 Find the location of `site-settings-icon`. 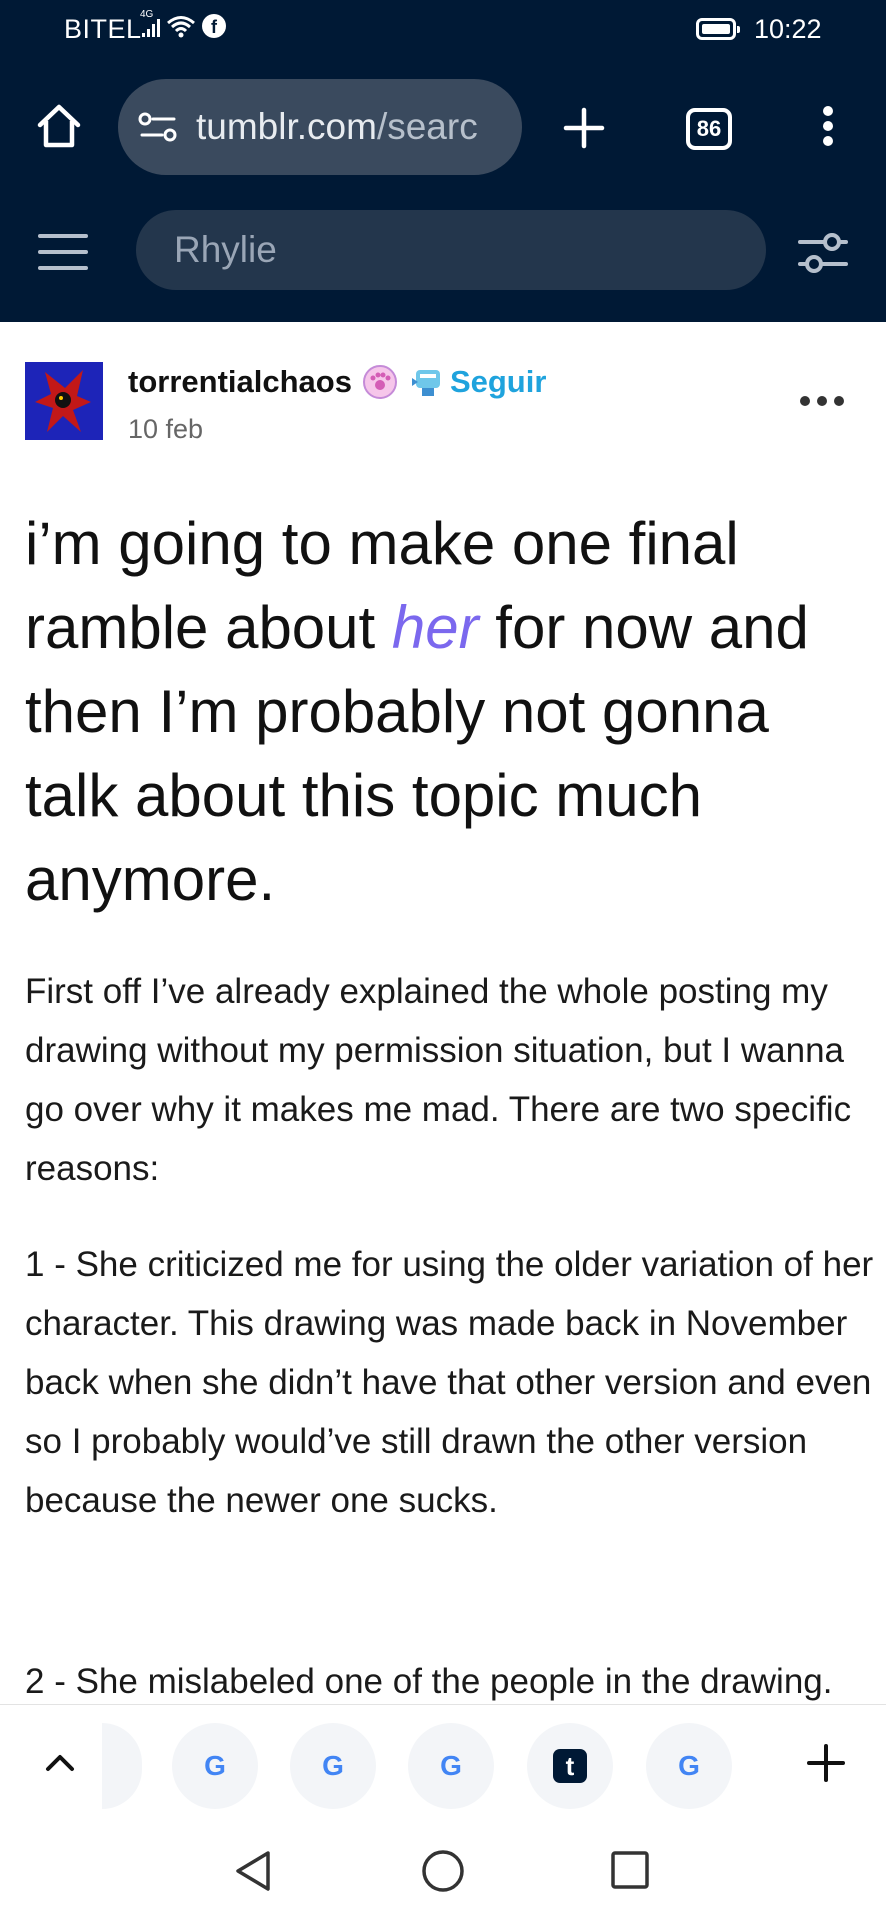

site-settings-icon is located at coordinates (158, 127).